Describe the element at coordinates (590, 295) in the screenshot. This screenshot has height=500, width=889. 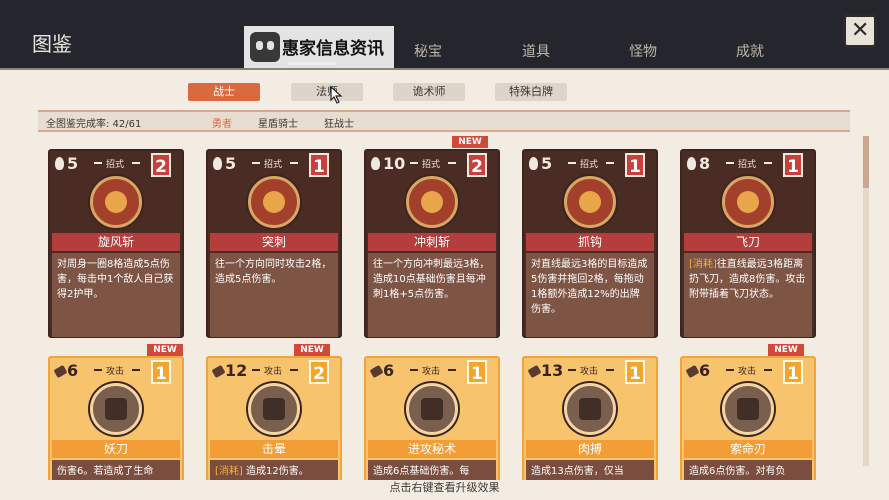
I see `card-description: 对直线最远3格的目标造成5伤害并拖回2格，每拖动1格额外造成12%的出牌伤害。` at that location.